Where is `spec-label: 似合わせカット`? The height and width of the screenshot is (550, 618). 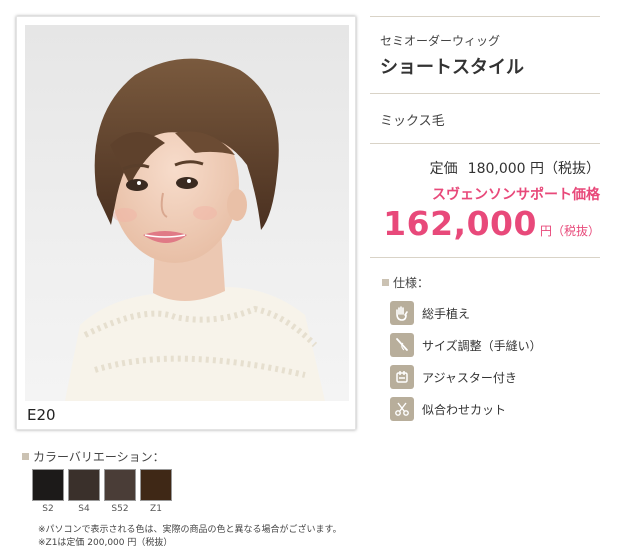
spec-label: 似合わせカット is located at coordinates (464, 409).